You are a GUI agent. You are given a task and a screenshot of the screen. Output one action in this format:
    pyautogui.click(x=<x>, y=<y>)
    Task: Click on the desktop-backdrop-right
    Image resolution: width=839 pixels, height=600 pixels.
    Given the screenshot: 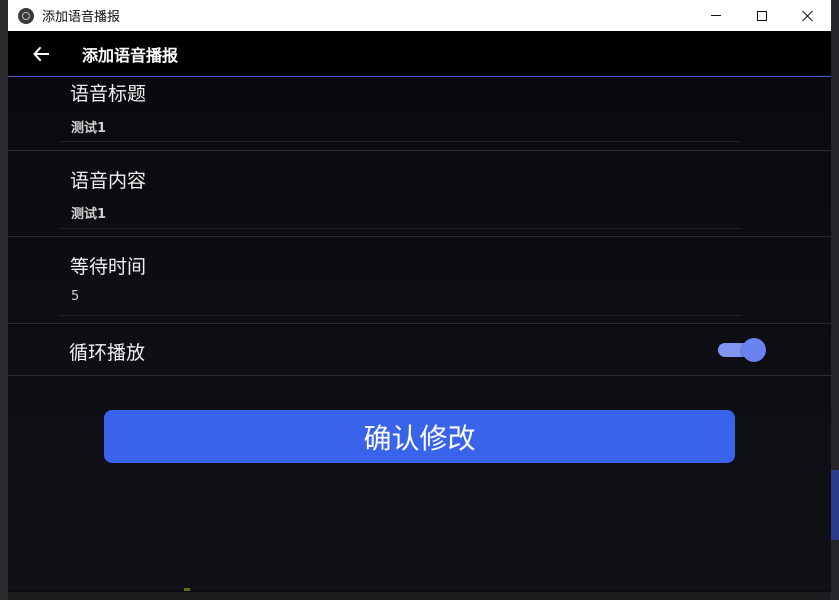 What is the action you would take?
    pyautogui.click(x=834, y=300)
    